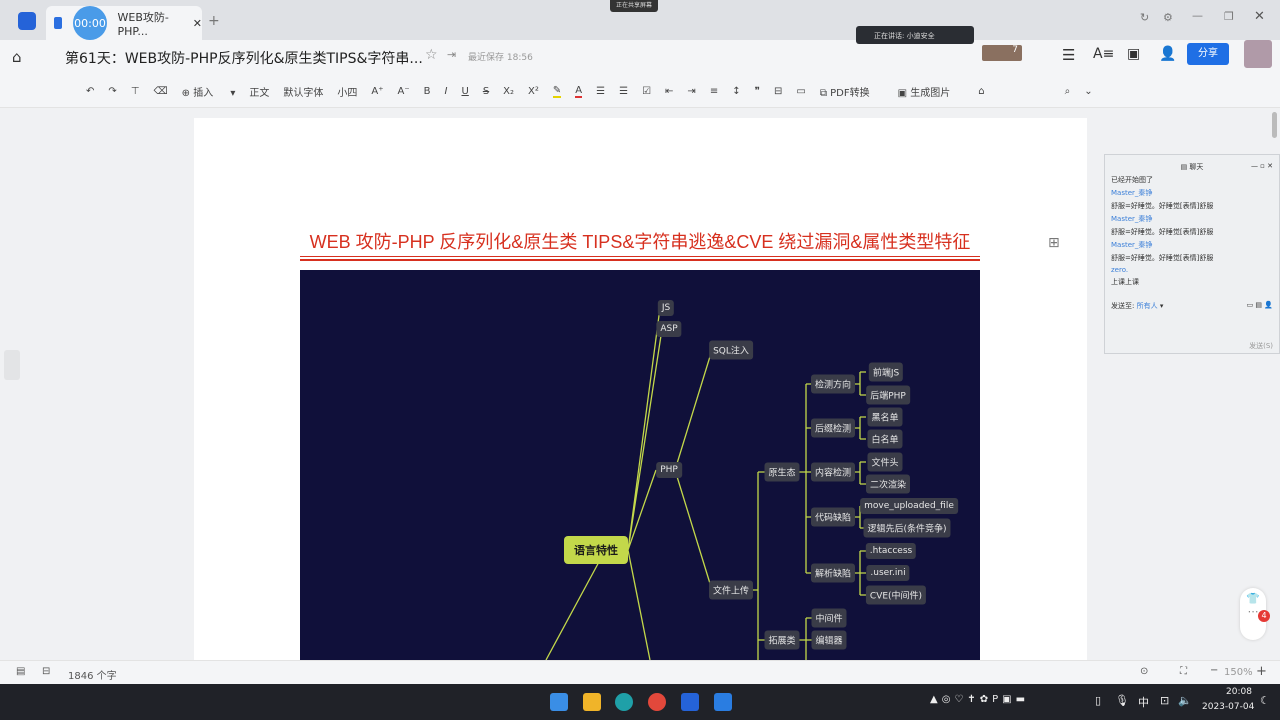 The height and width of the screenshot is (720, 1280). I want to click on mindmap-node: 文件头, so click(885, 462).